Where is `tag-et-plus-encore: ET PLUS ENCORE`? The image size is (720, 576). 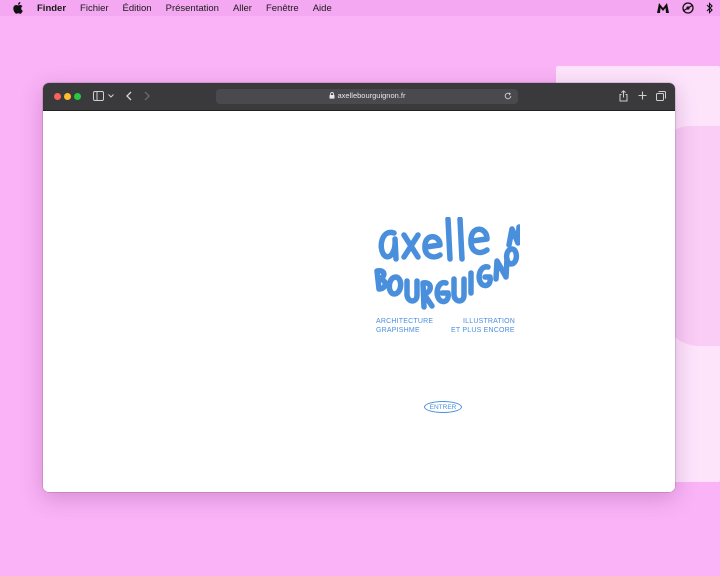
tag-et-plus-encore: ET PLUS ENCORE is located at coordinates (483, 330).